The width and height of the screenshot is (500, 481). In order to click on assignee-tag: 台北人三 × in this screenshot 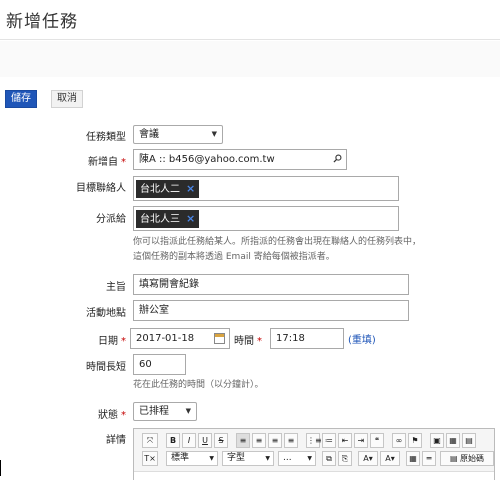, I will do `click(168, 219)`.